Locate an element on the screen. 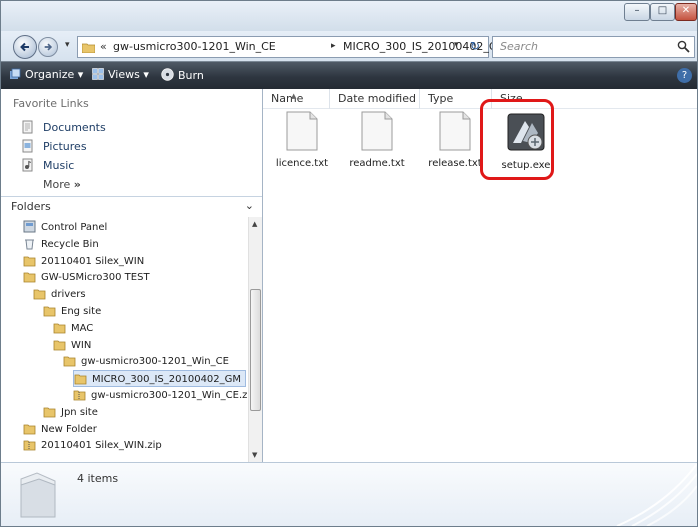 The height and width of the screenshot is (527, 698). tree-item: Eng site is located at coordinates (72, 311).